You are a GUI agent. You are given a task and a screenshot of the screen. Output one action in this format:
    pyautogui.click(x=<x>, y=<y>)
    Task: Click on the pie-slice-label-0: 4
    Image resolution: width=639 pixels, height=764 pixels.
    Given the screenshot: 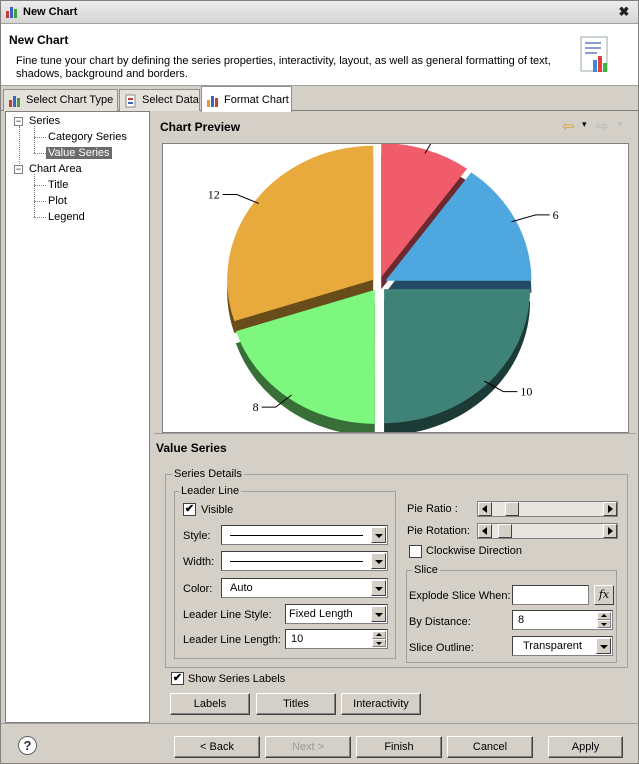 What is the action you would take?
    pyautogui.click(x=453, y=145)
    